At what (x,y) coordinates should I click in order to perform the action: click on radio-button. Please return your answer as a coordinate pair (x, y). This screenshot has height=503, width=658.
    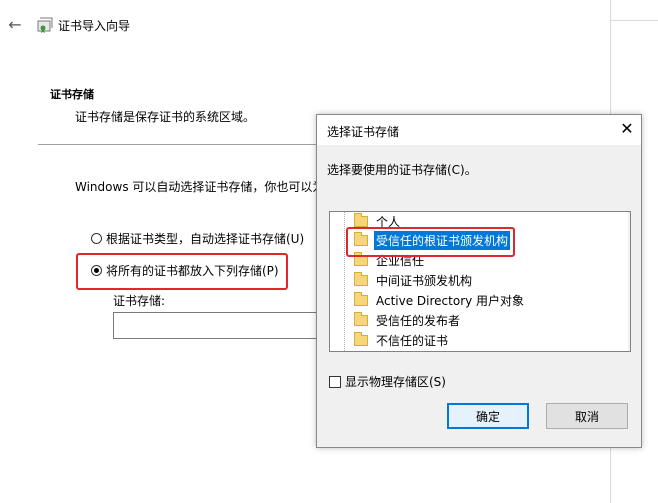
    Looking at the image, I should click on (96, 238).